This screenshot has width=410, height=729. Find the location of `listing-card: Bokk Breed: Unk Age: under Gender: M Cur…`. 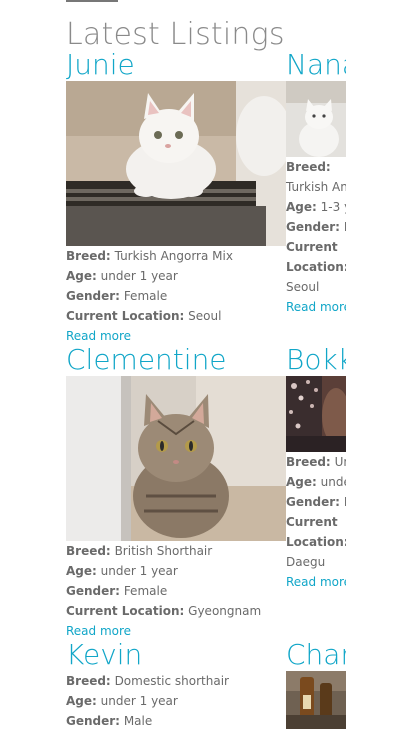

listing-card: Bokk Breed: Unk Age: under Gender: M Cur… is located at coordinates (316, 468).